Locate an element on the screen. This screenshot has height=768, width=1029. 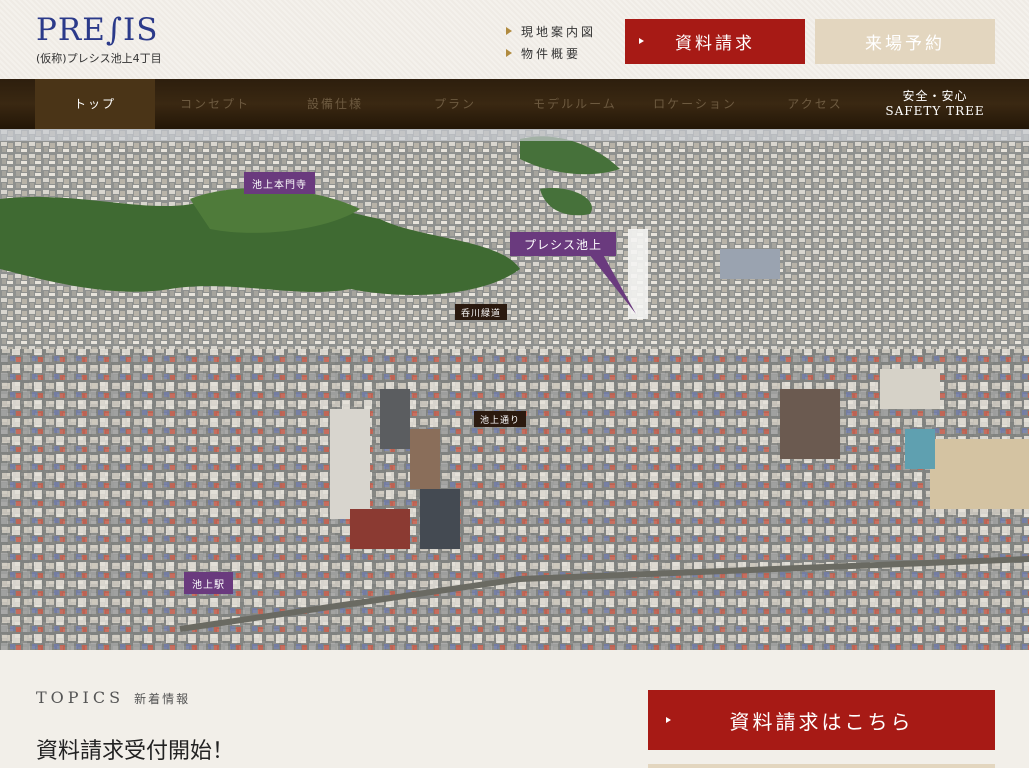
visit-reservation-label: 来場予約 is located at coordinates (905, 44).